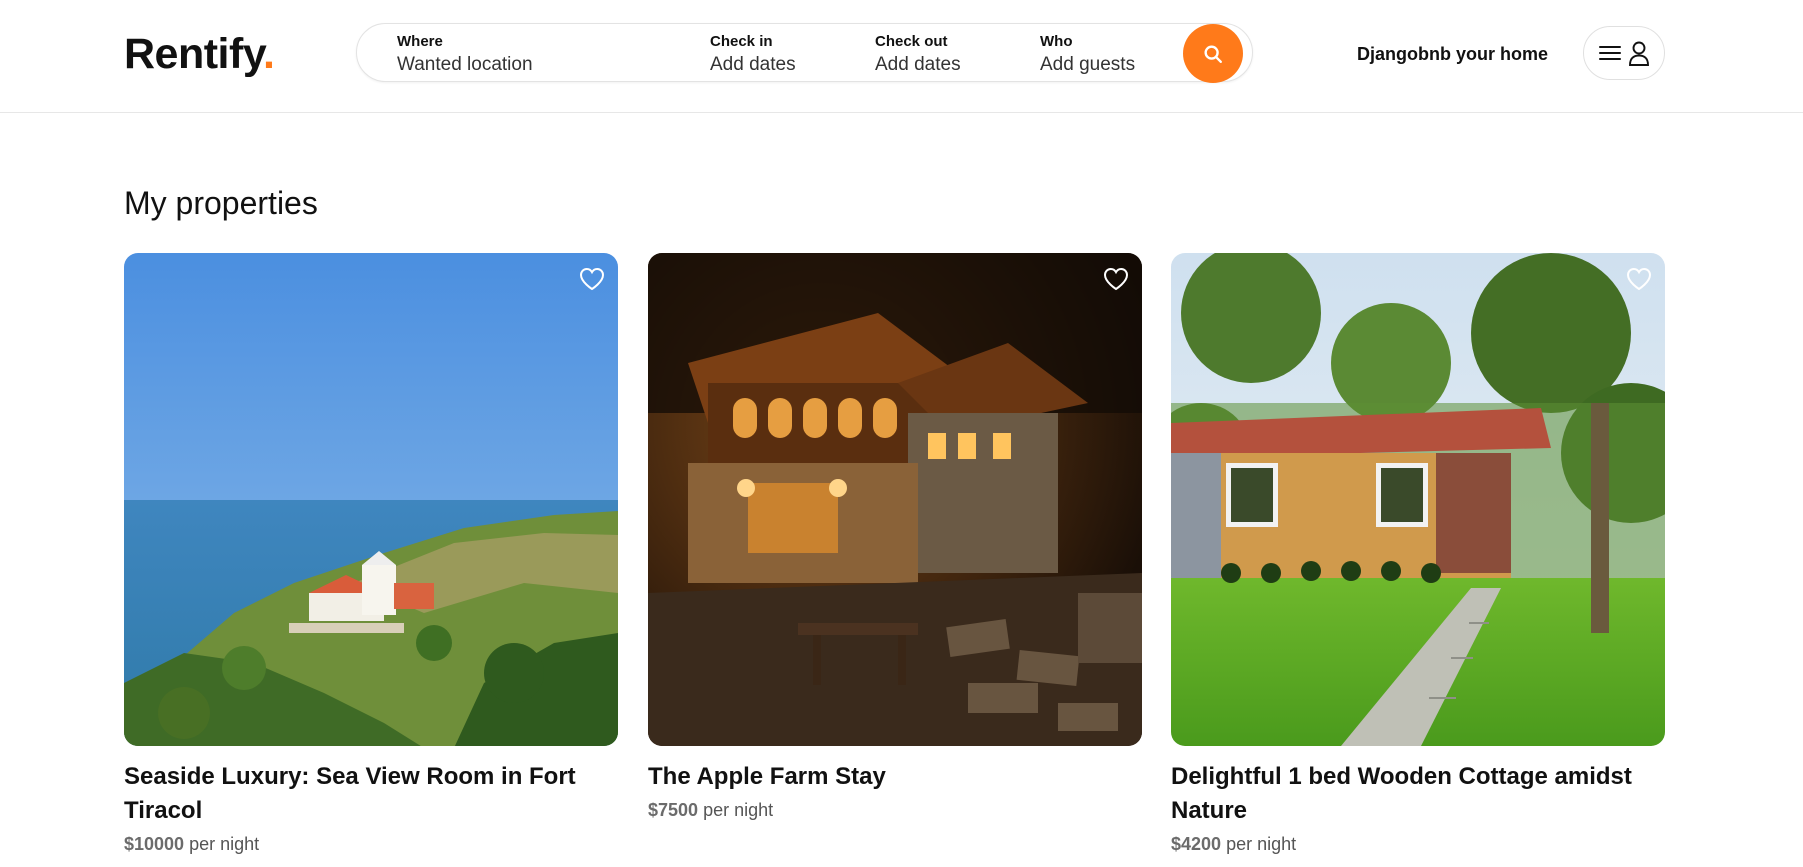  What do you see at coordinates (673, 810) in the screenshot?
I see `price-amount: $7500` at bounding box center [673, 810].